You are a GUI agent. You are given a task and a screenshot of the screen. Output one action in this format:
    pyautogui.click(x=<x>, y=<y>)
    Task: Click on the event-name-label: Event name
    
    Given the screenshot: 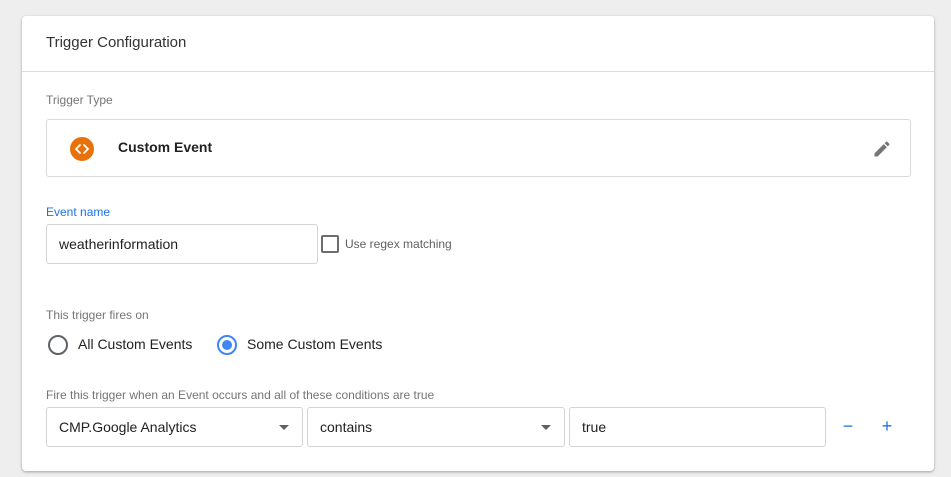 What is the action you would take?
    pyautogui.click(x=78, y=212)
    